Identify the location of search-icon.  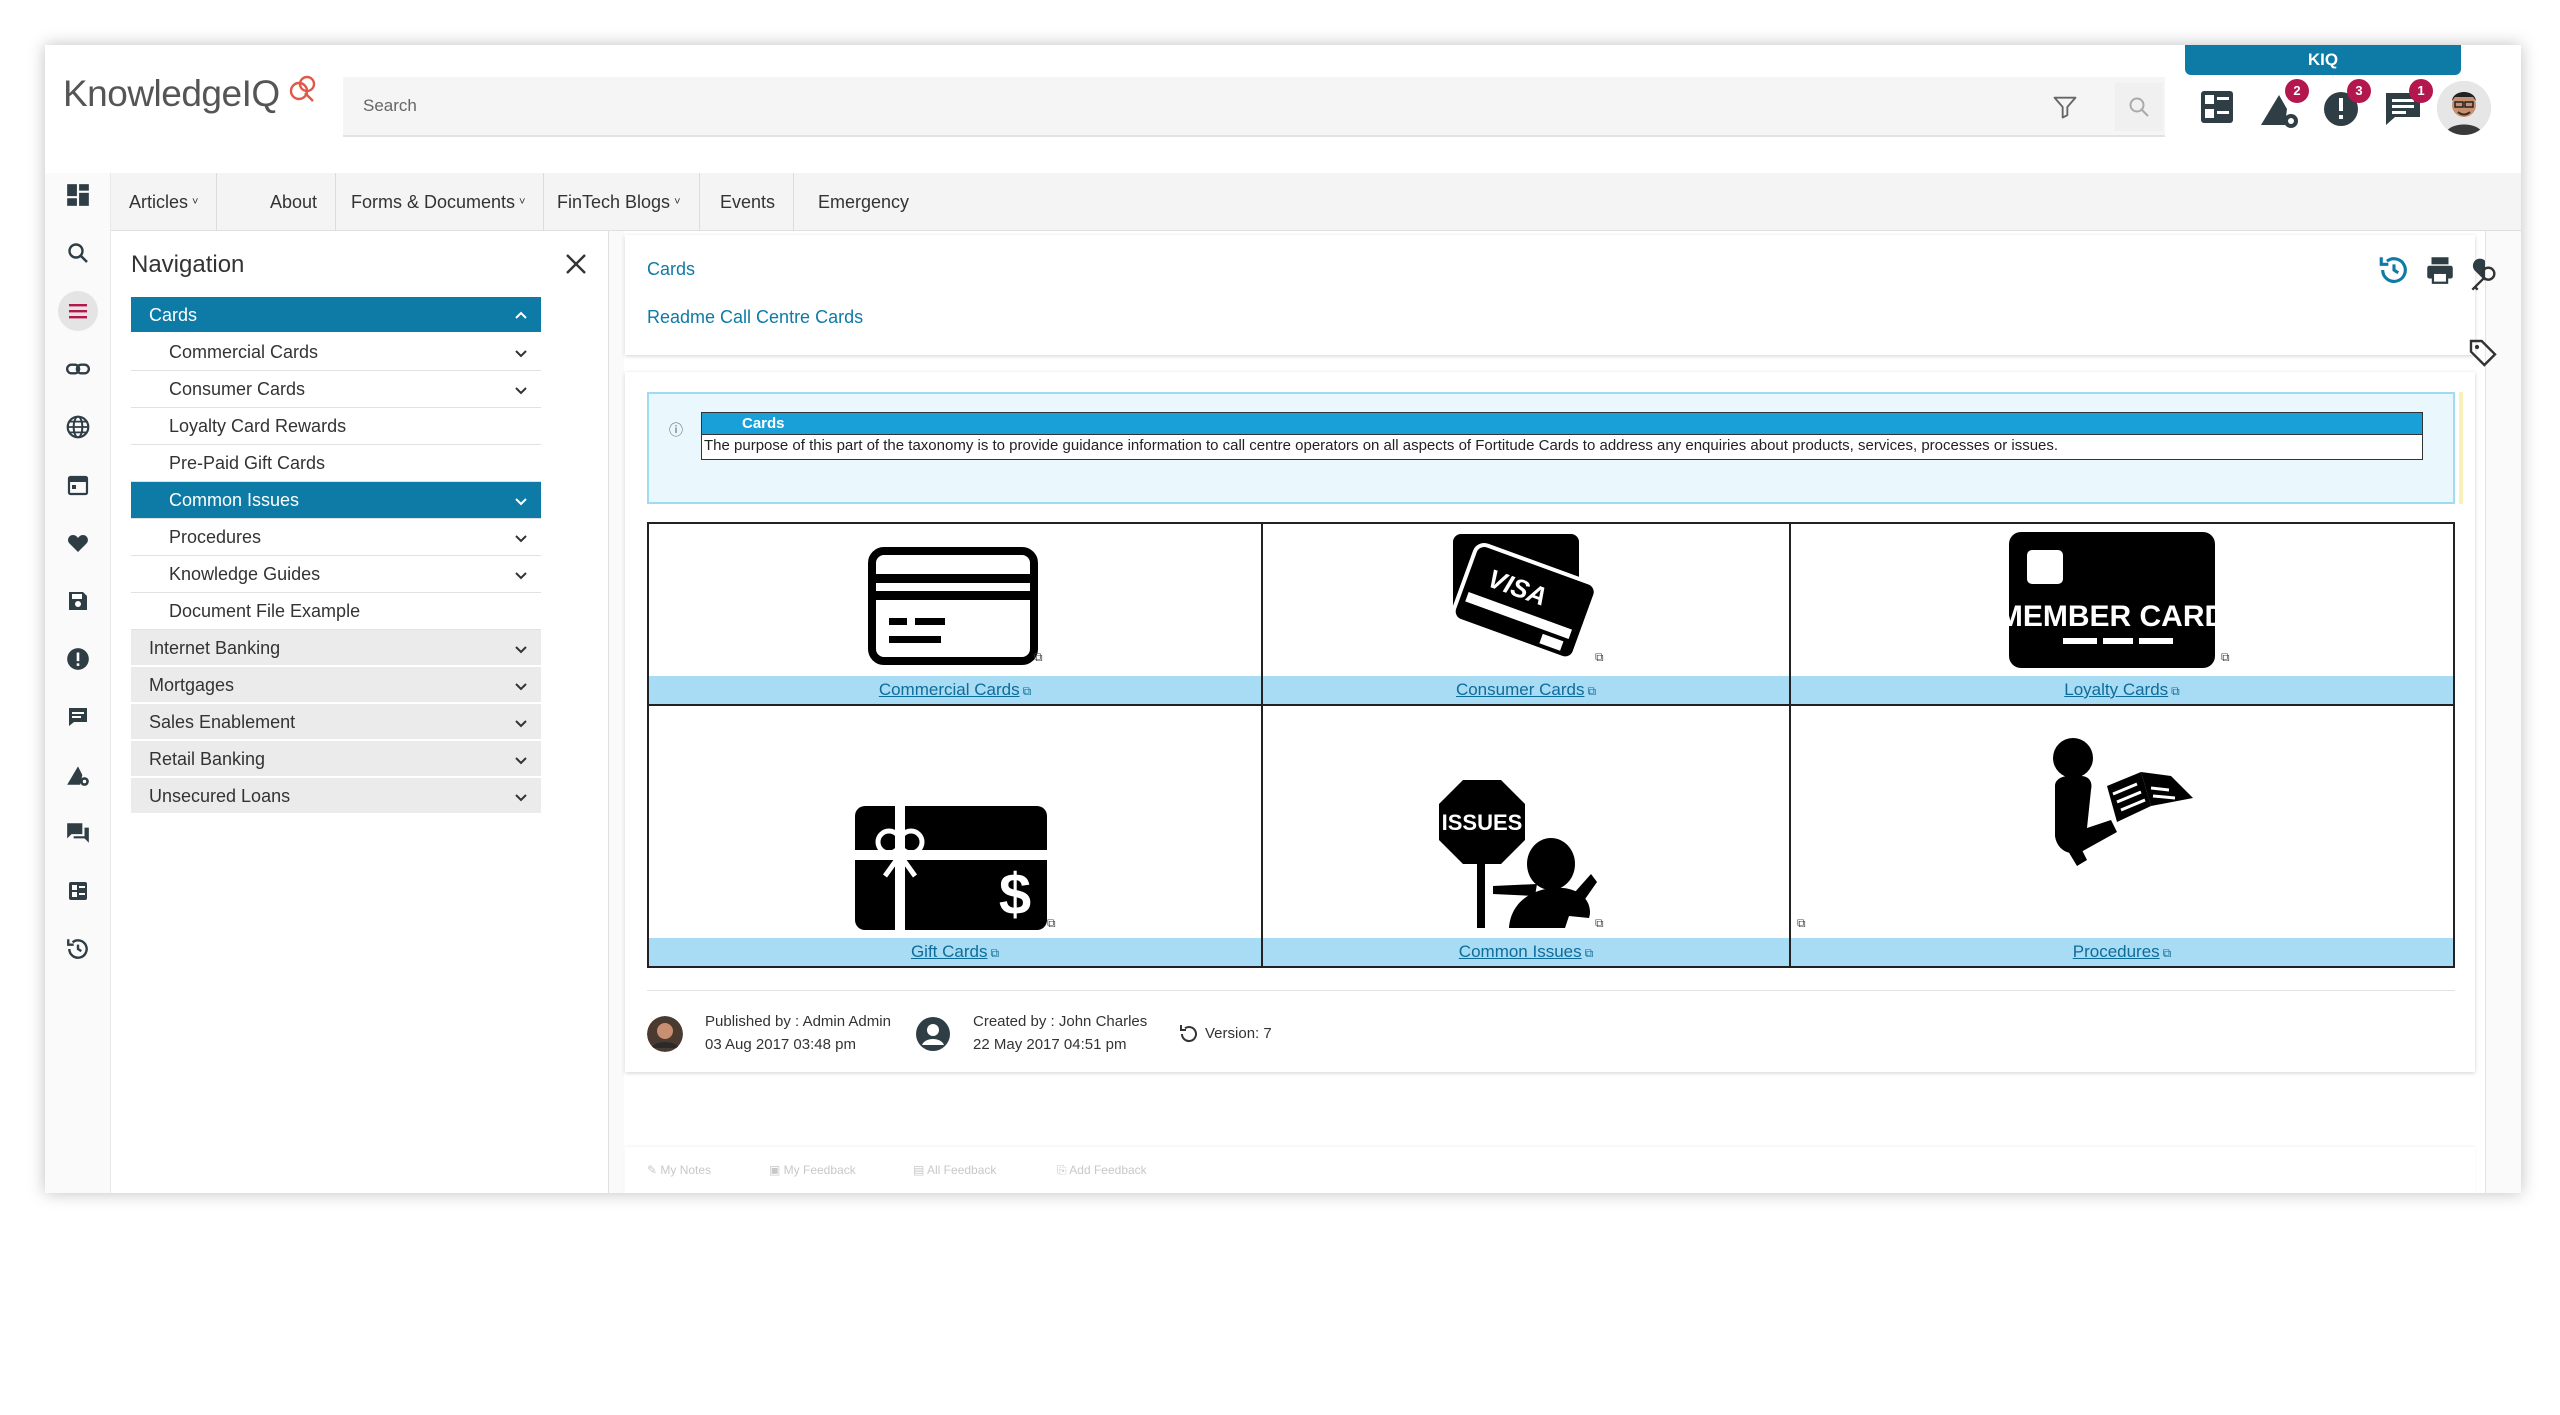
(2139, 107).